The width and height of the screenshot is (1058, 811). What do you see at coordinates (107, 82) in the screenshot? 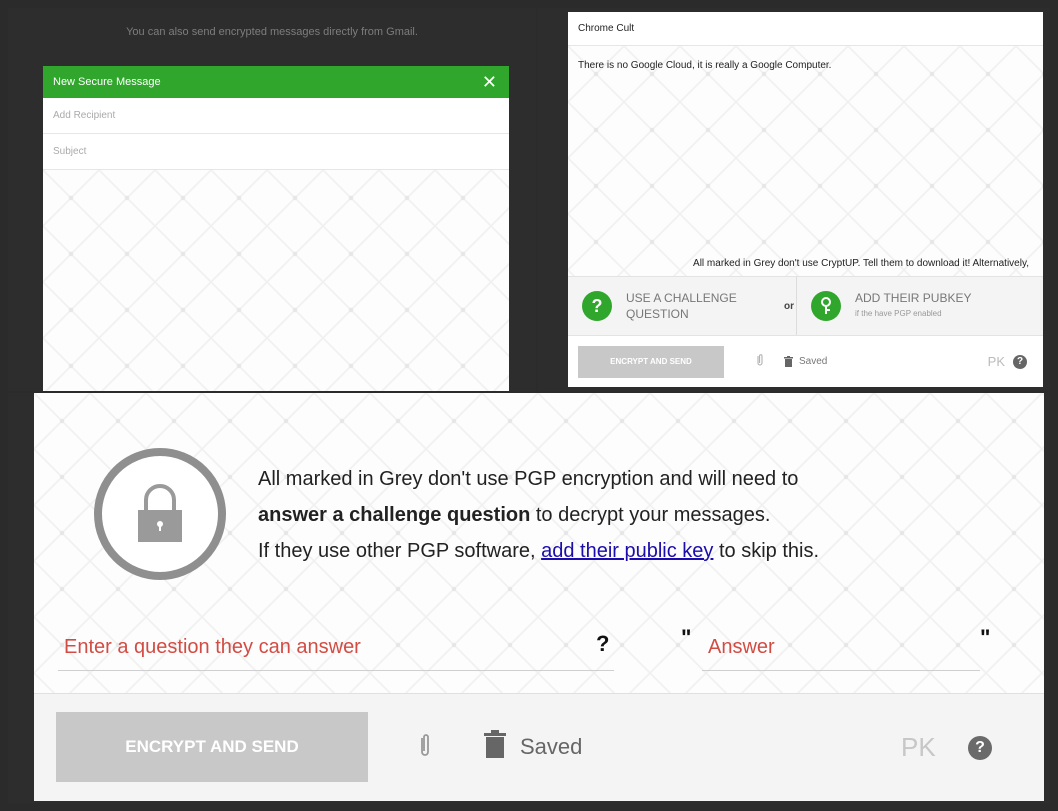
I see `compose-title: New Secure Message` at bounding box center [107, 82].